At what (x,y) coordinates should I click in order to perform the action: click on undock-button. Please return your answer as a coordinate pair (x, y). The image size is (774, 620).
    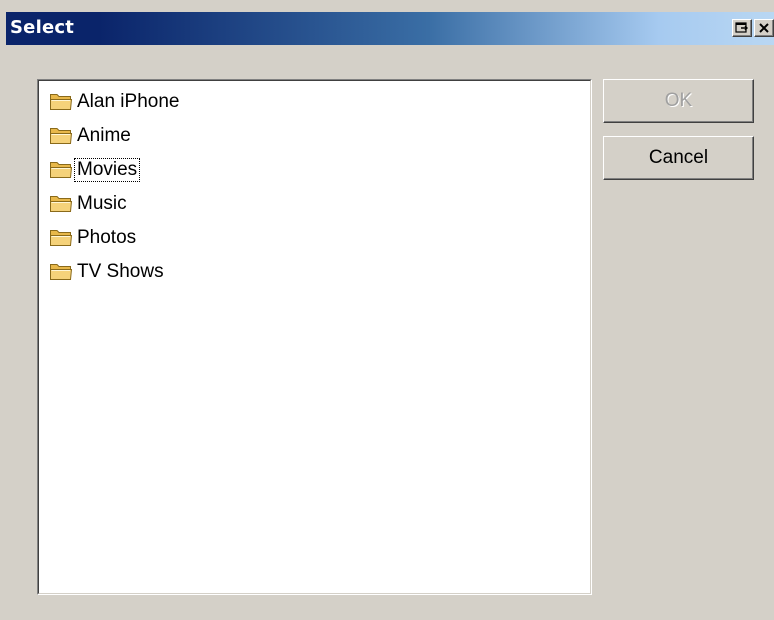
    Looking at the image, I should click on (742, 28).